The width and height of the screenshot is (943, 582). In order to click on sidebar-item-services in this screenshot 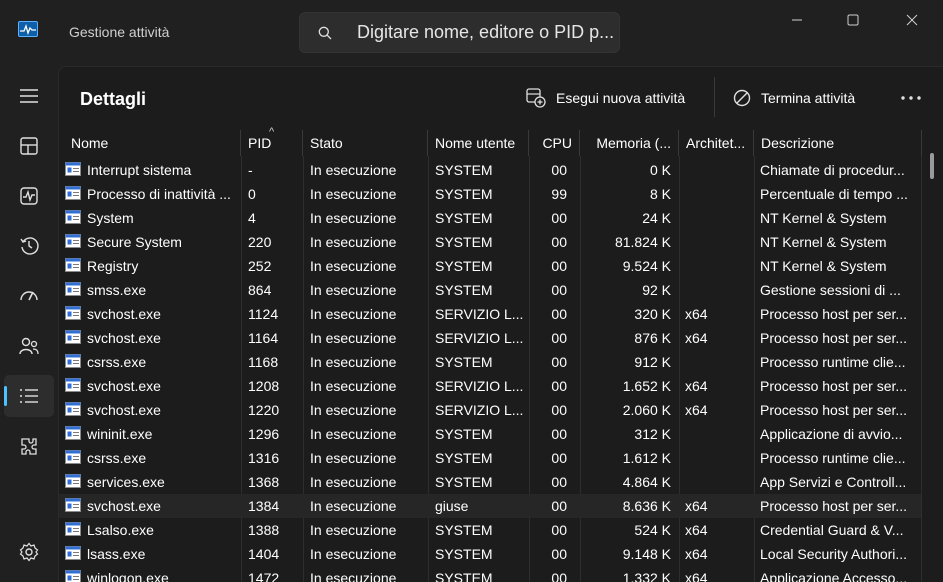, I will do `click(29, 446)`.